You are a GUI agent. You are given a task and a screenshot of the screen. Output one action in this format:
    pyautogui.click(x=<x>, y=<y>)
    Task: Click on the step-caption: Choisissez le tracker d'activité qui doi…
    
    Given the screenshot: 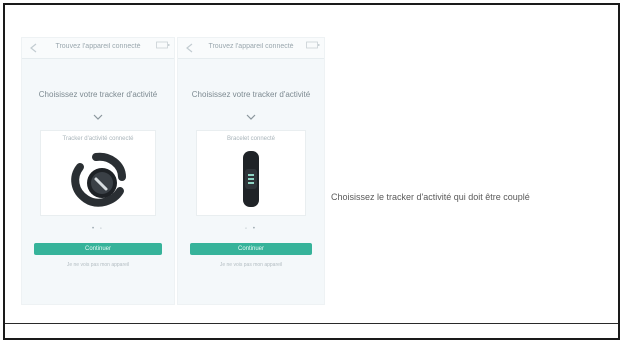 What is the action you would take?
    pyautogui.click(x=430, y=197)
    